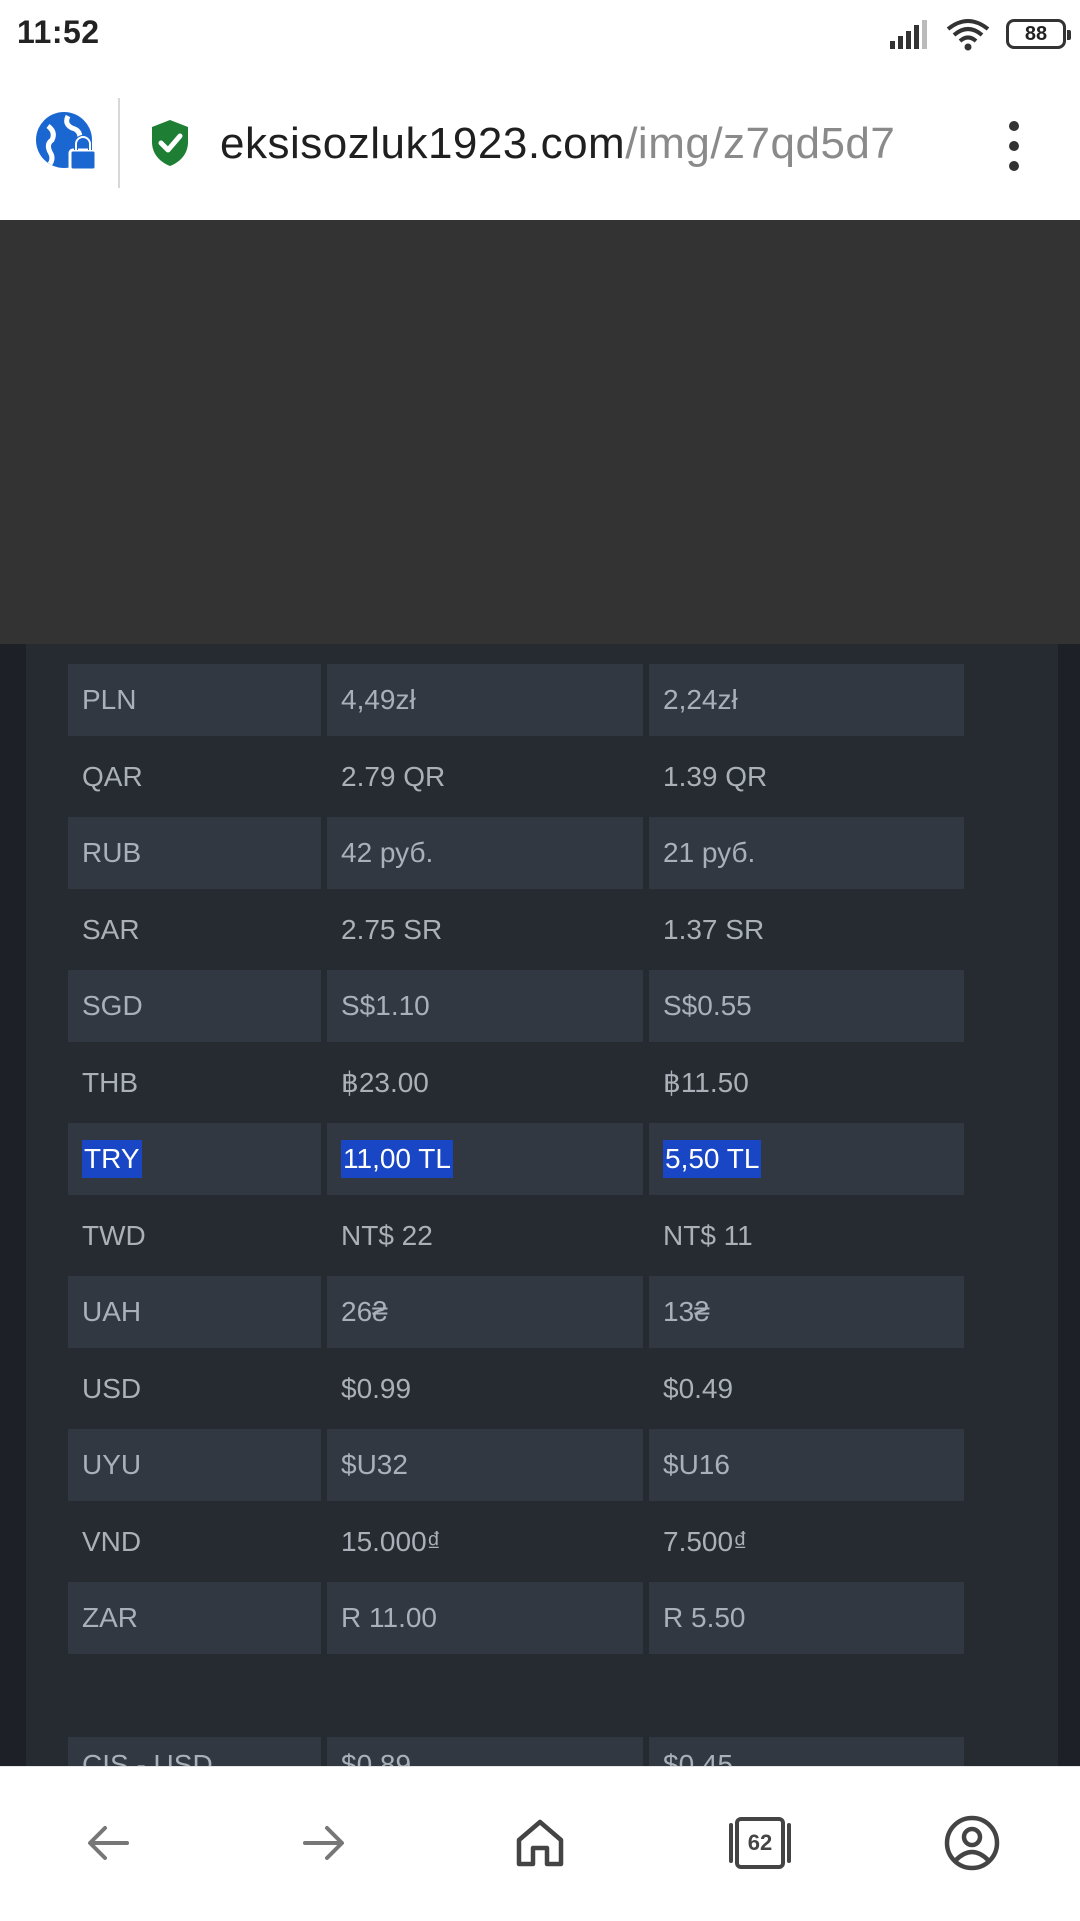  What do you see at coordinates (485, 1465) in the screenshot?
I see `price-cell: $U32` at bounding box center [485, 1465].